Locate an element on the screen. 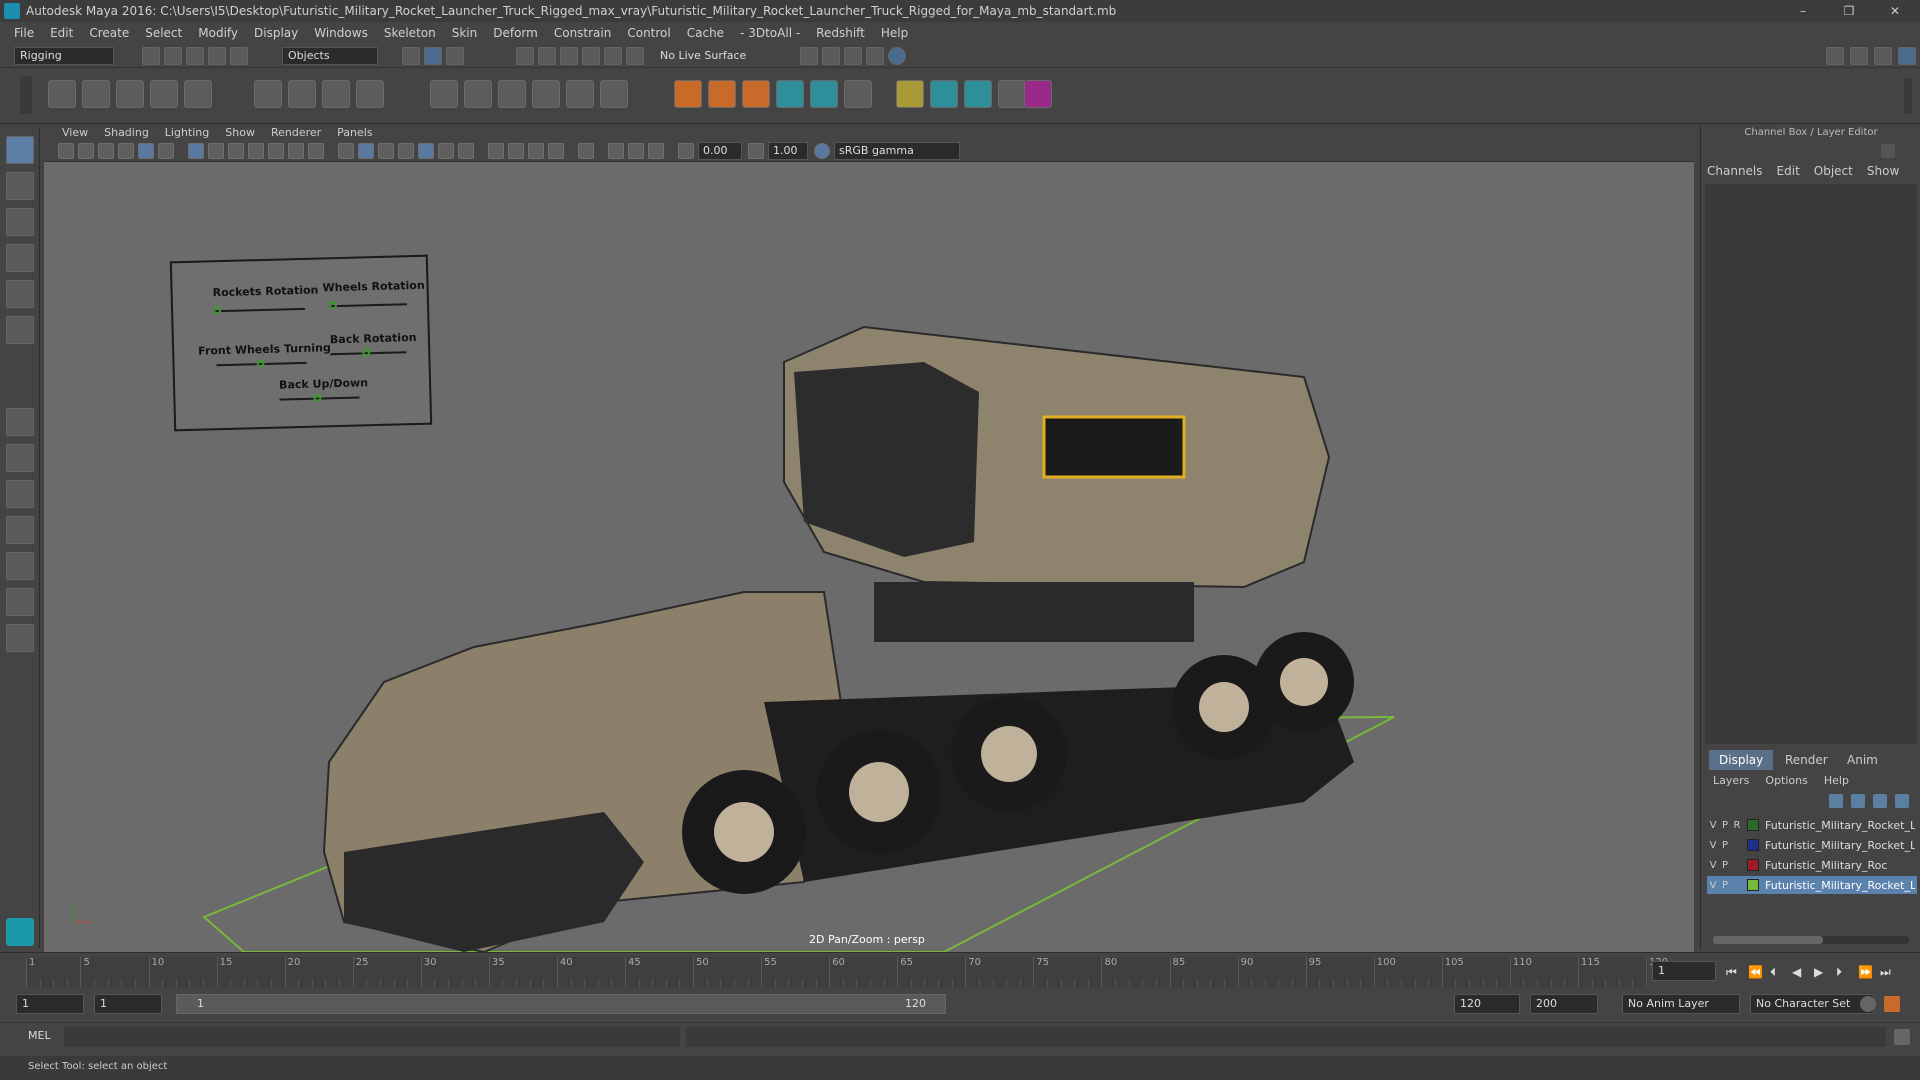  color-management-icon is located at coordinates (822, 151).